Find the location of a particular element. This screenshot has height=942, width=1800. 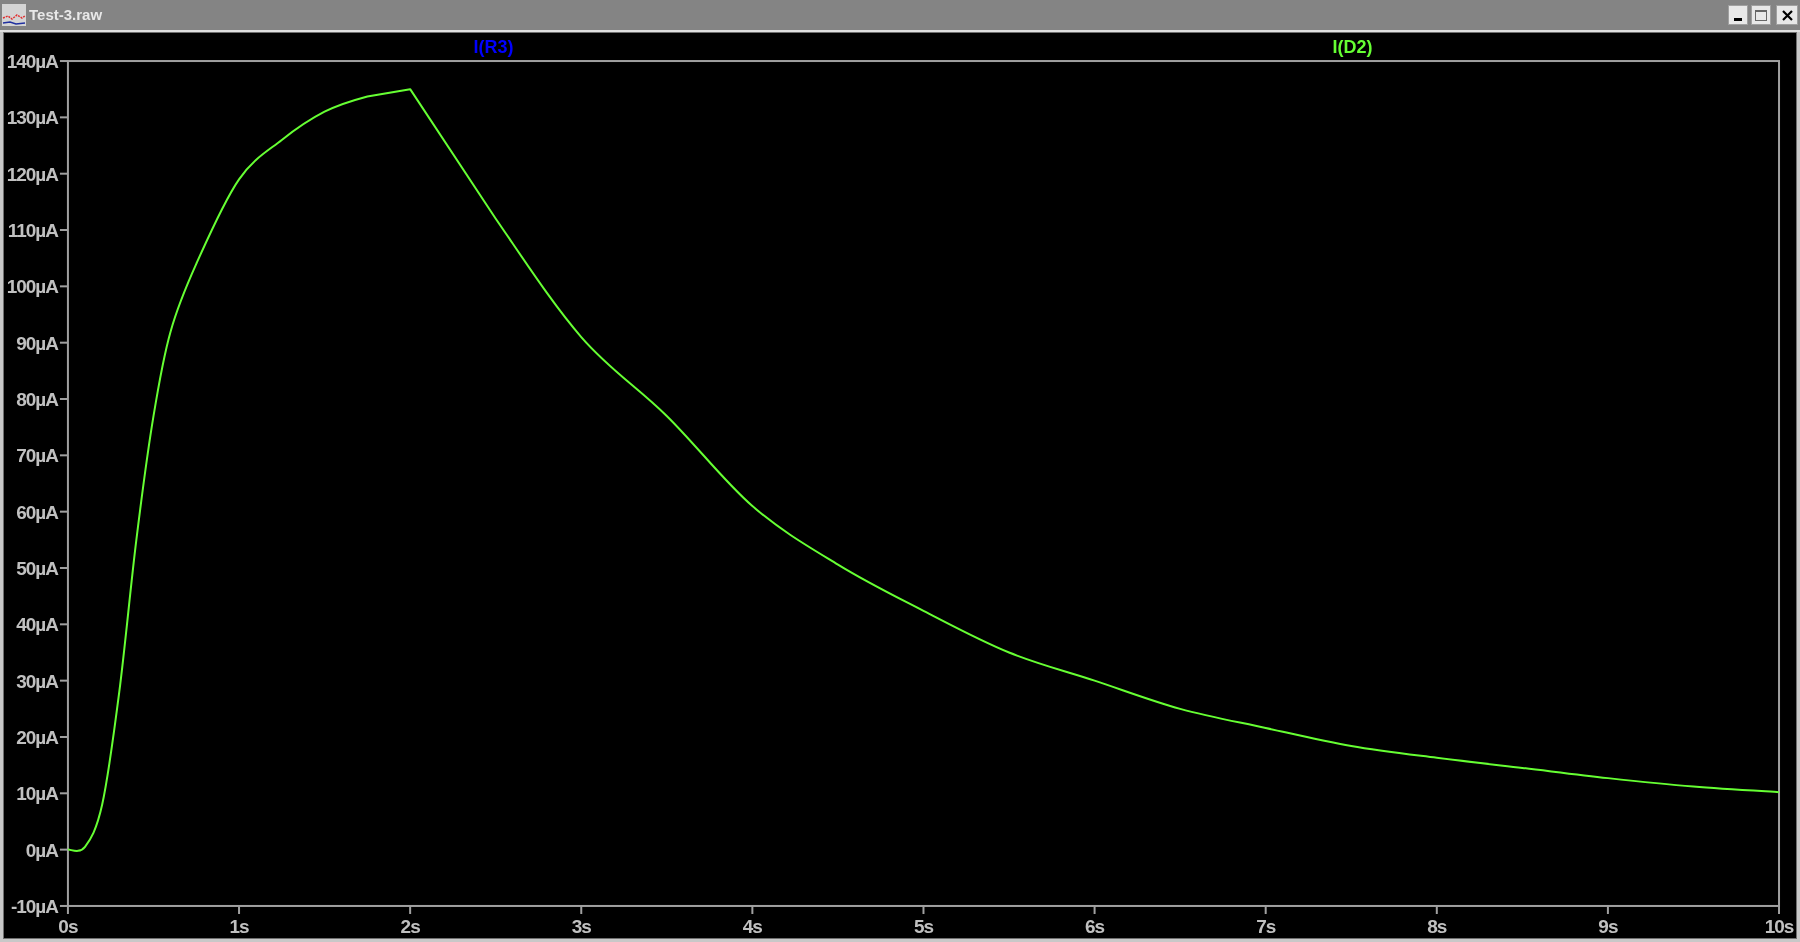

tick-label: 100µA is located at coordinates (32, 287).